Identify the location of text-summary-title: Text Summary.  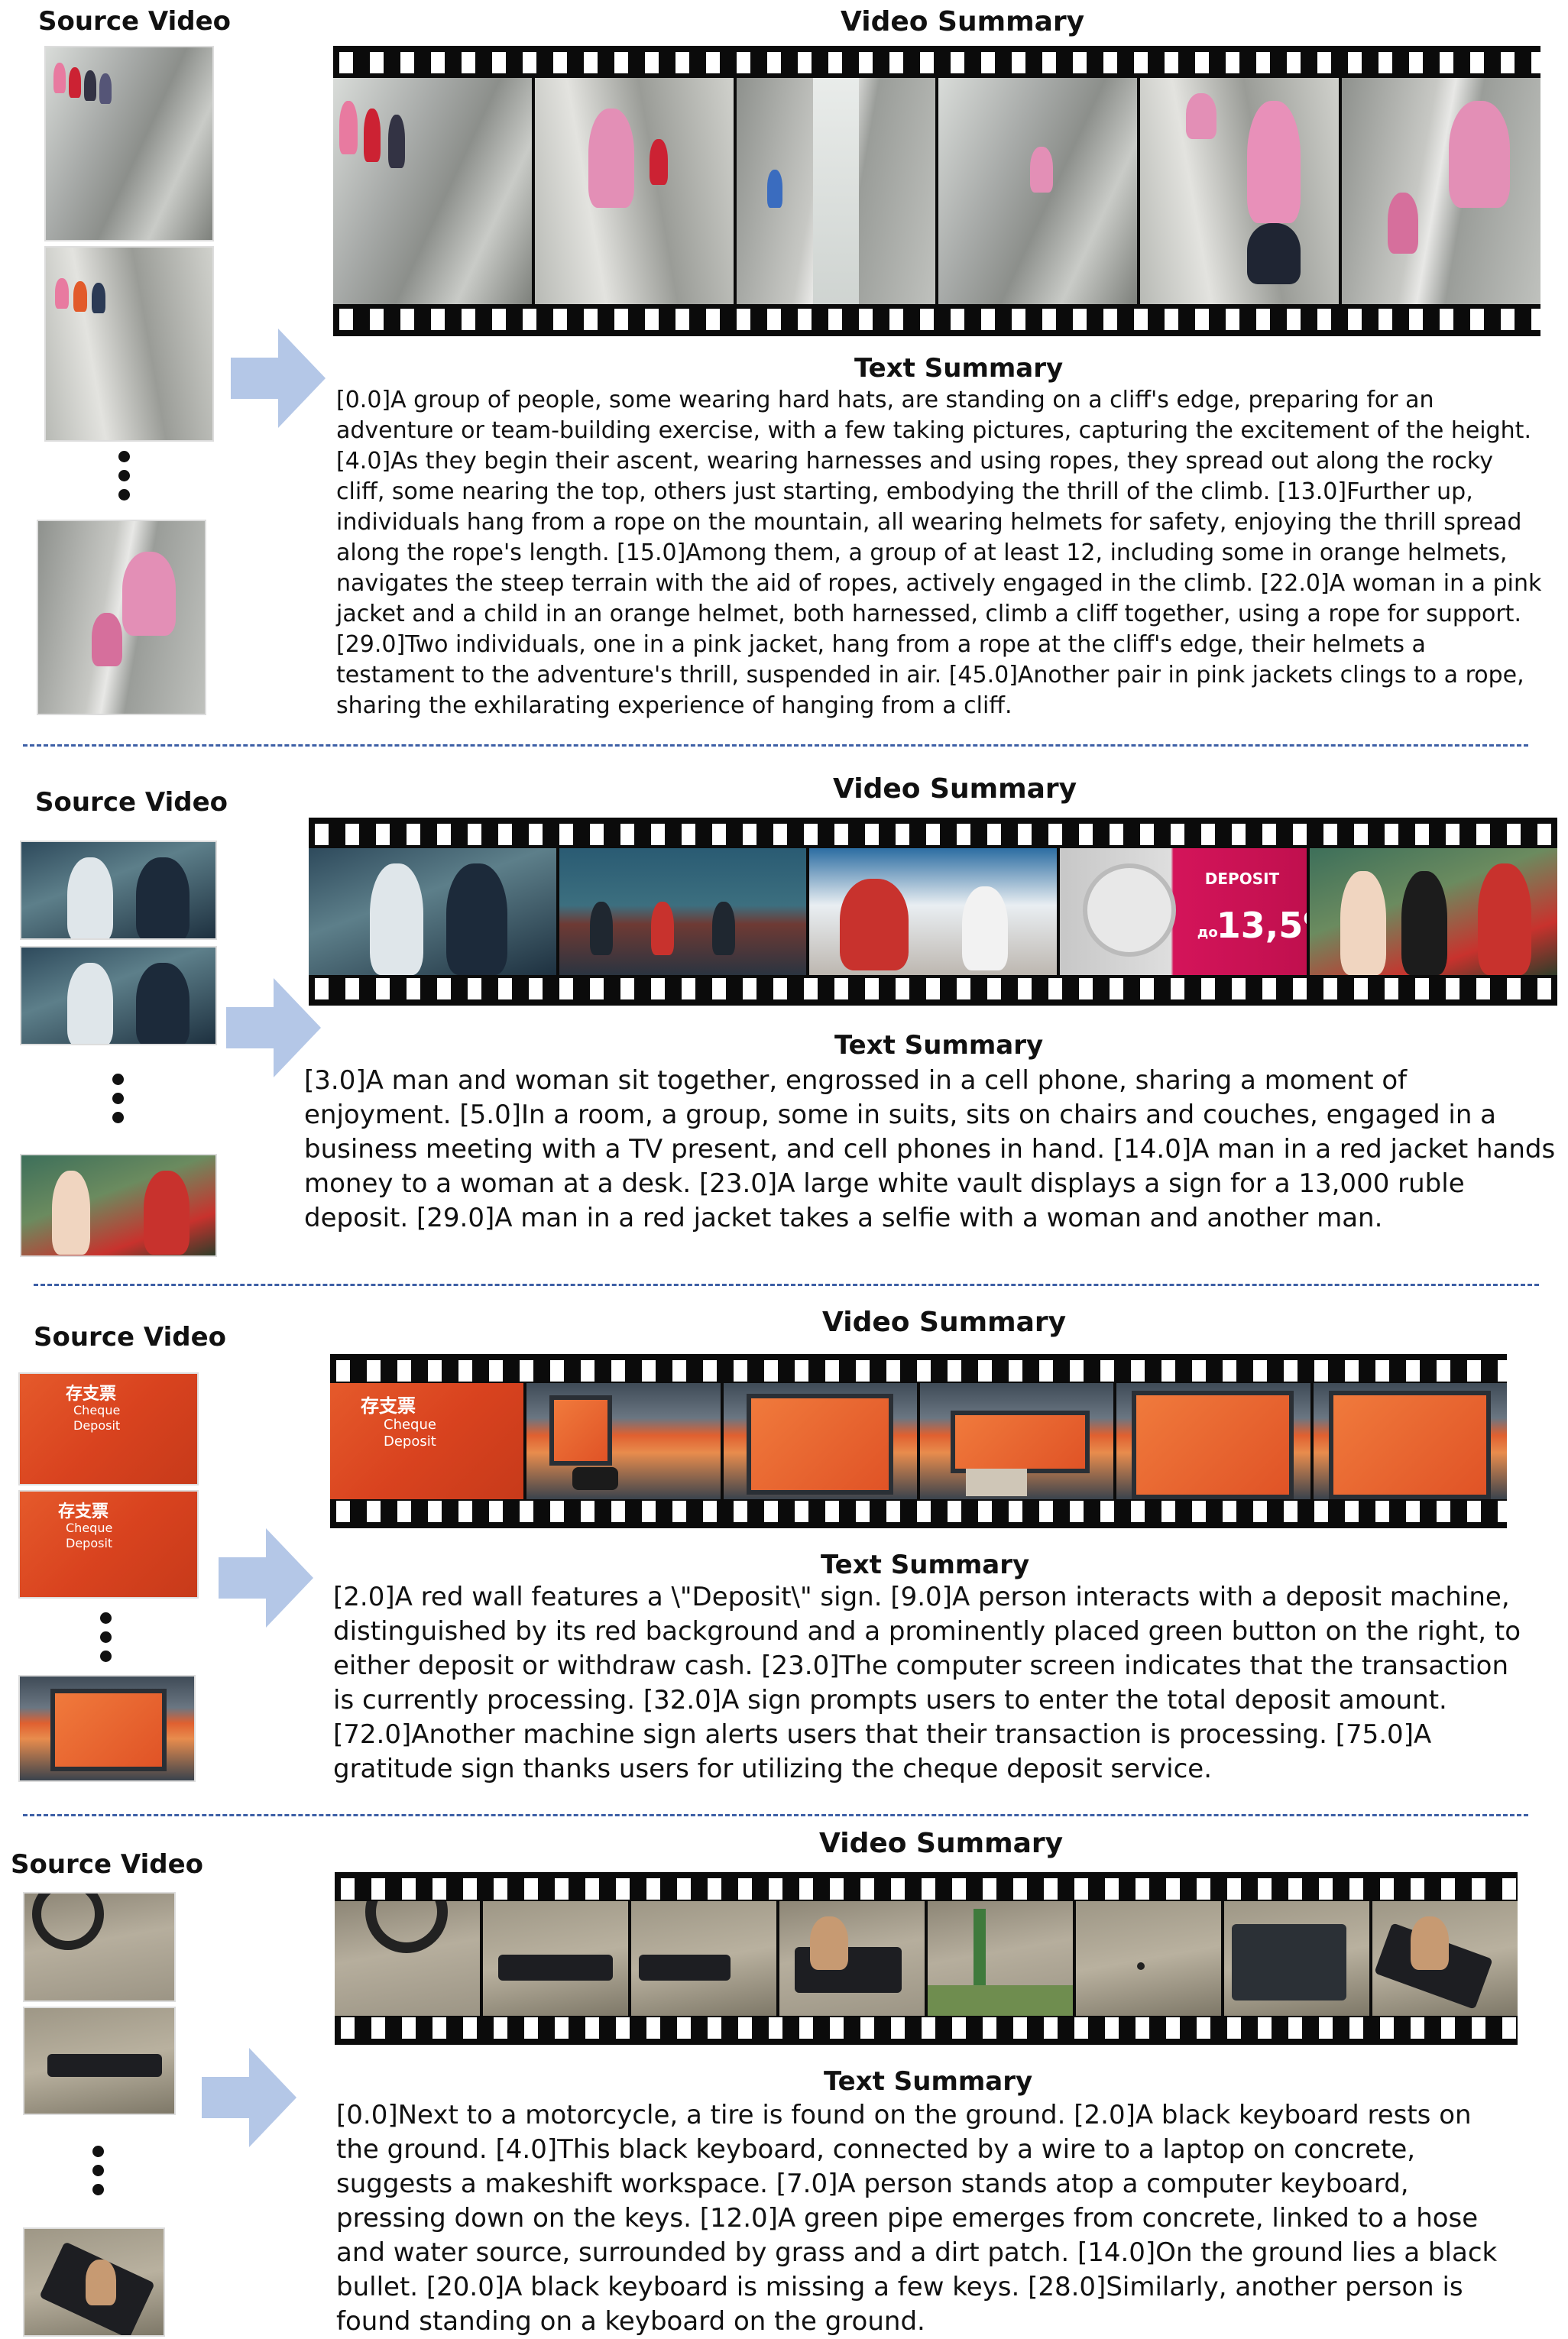
(928, 2081).